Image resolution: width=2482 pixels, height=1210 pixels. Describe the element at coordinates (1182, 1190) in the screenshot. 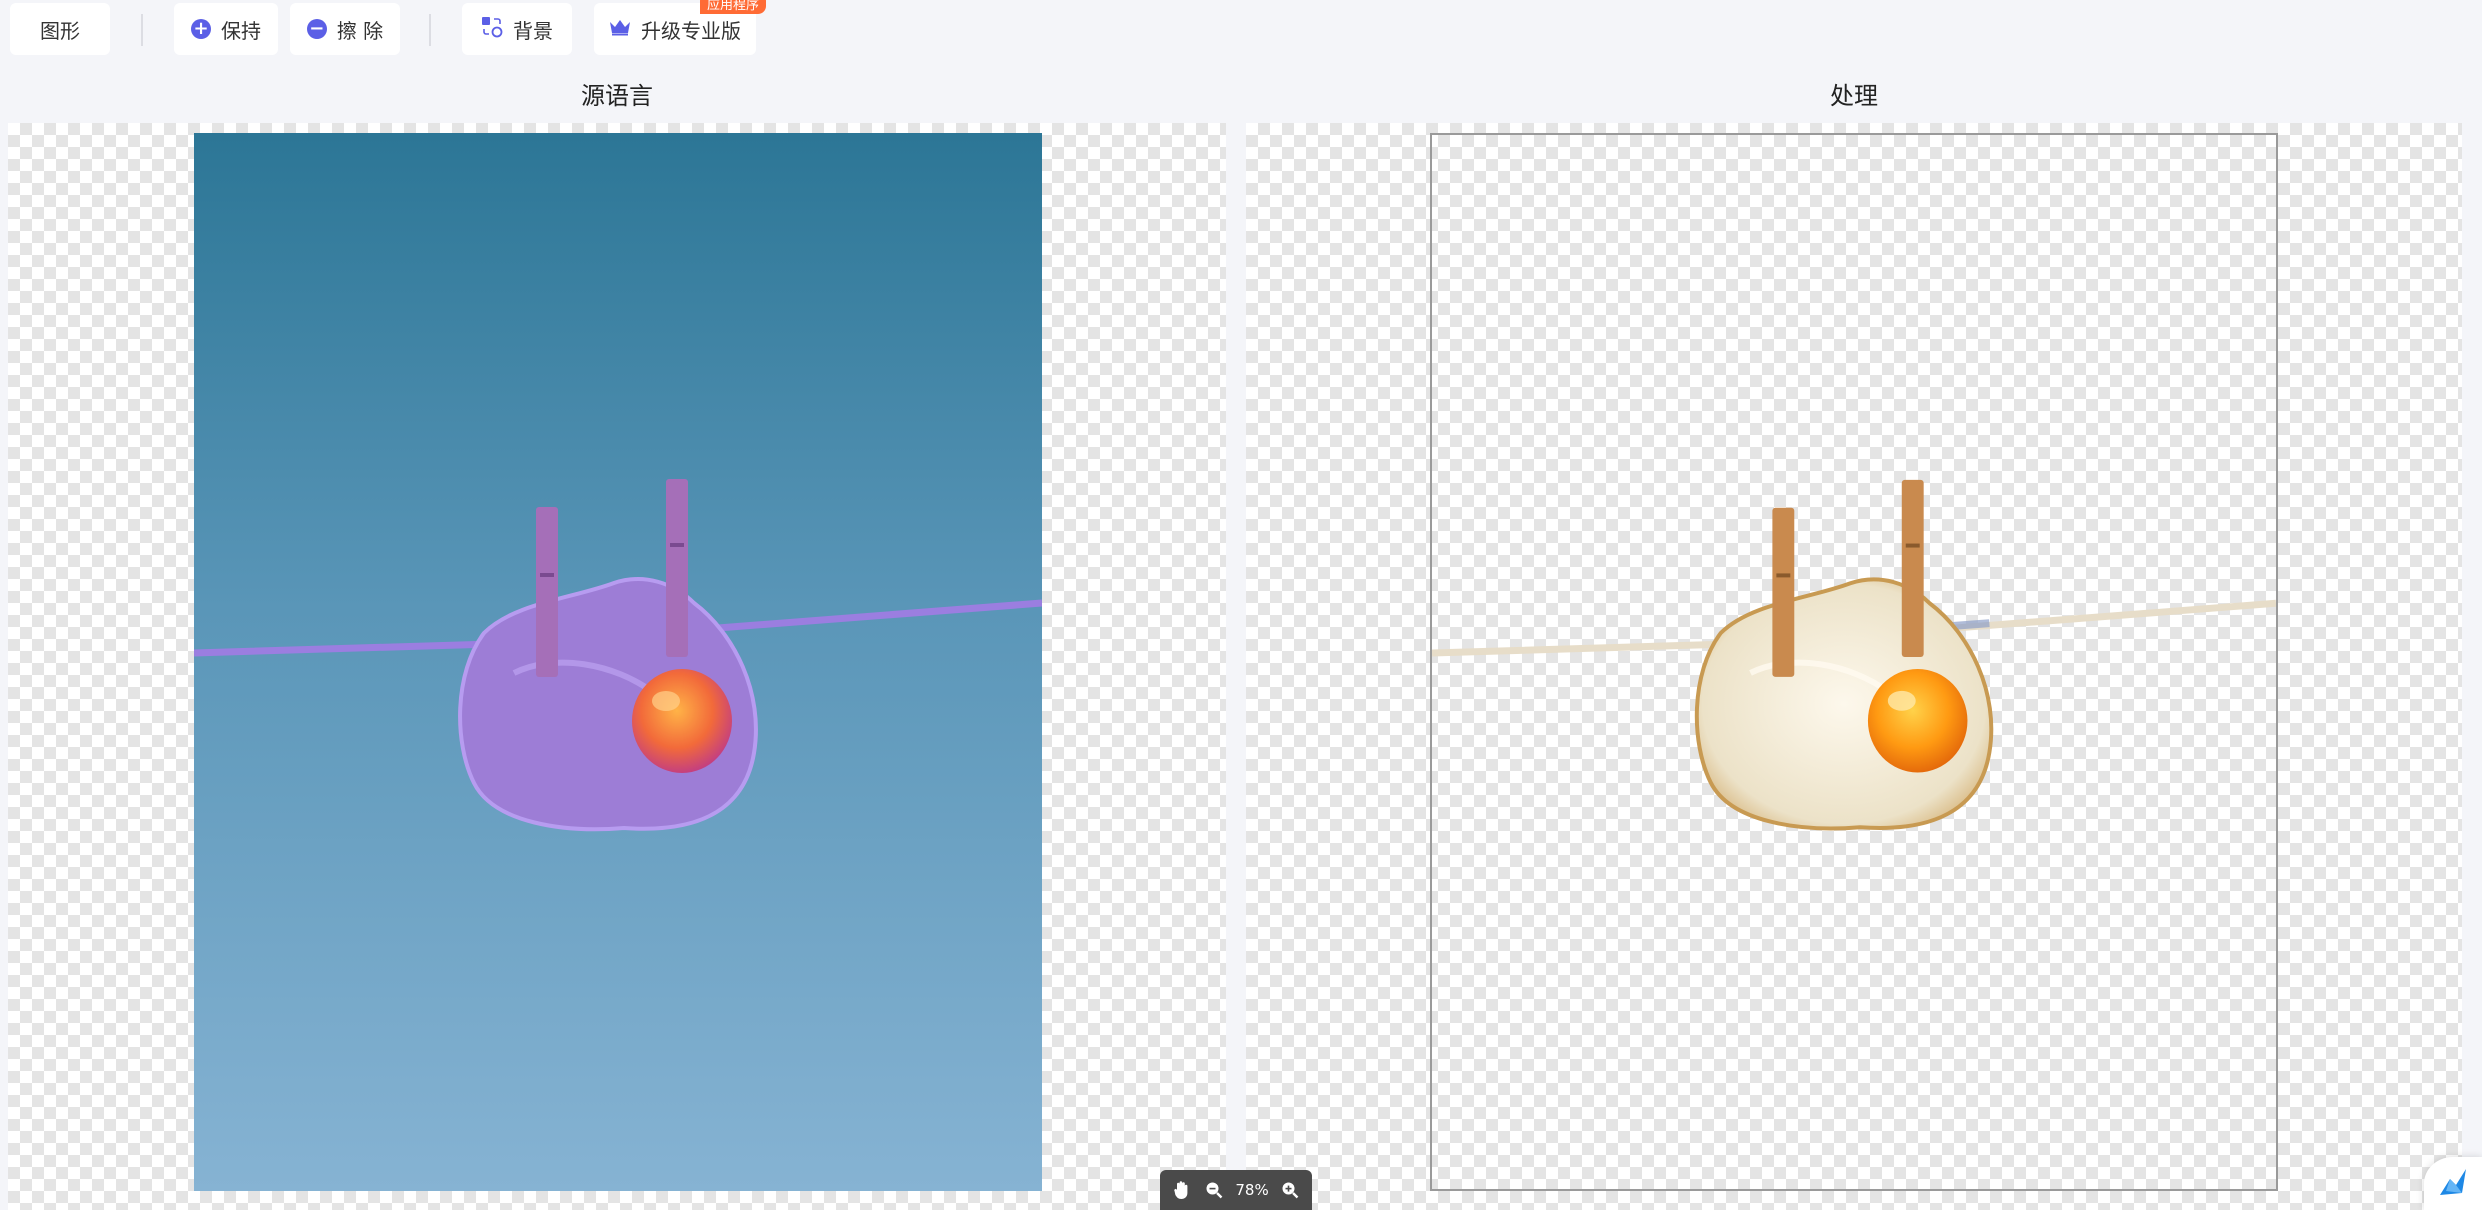

I see `hand-pan-icon` at that location.